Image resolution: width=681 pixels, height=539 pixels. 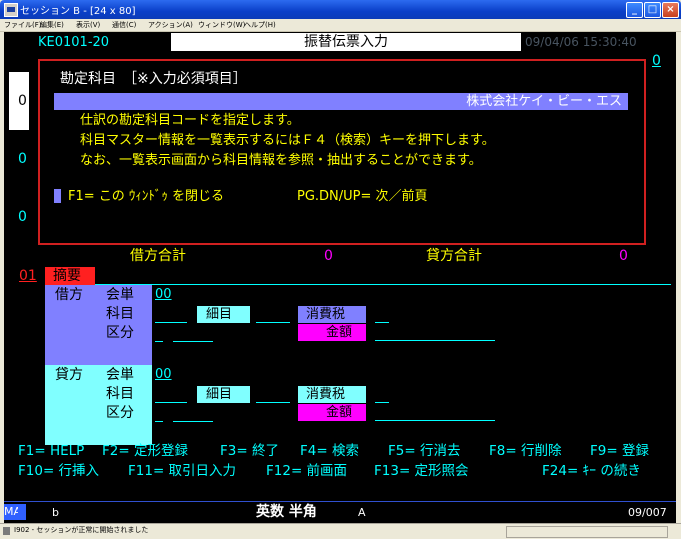 What do you see at coordinates (273, 402) in the screenshot?
I see `credit-detail-input` at bounding box center [273, 402].